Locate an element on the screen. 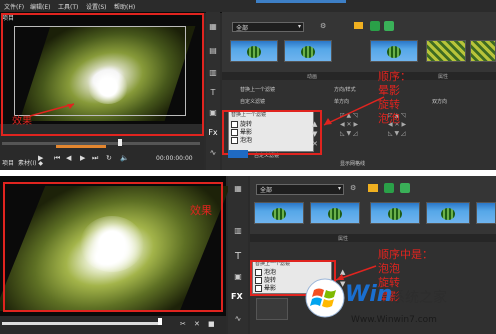 The width and height of the screenshot is (496, 334). bottom-transition-icon: ▥ is located at coordinates (238, 230).